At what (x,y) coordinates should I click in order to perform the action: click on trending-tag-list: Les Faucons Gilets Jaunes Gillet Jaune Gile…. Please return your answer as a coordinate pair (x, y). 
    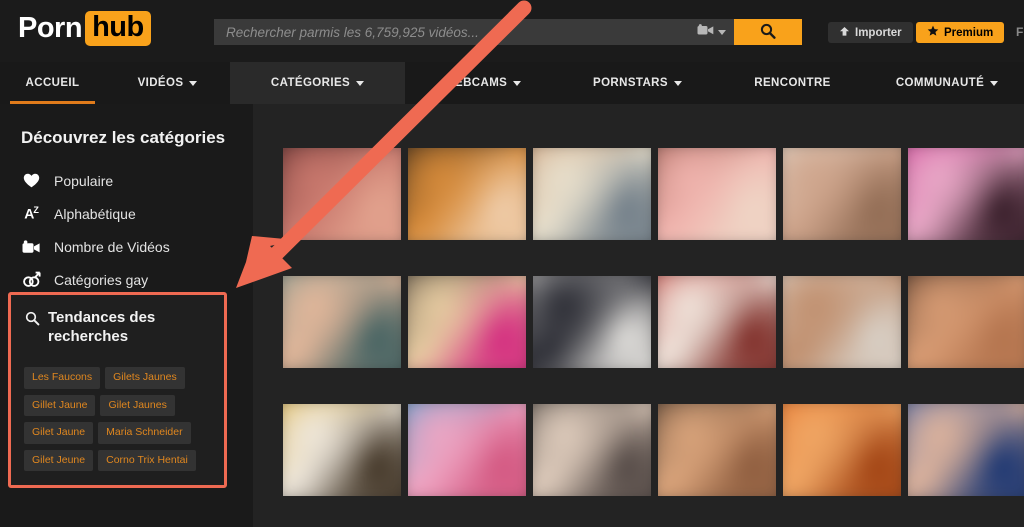
    Looking at the image, I should click on (122, 419).